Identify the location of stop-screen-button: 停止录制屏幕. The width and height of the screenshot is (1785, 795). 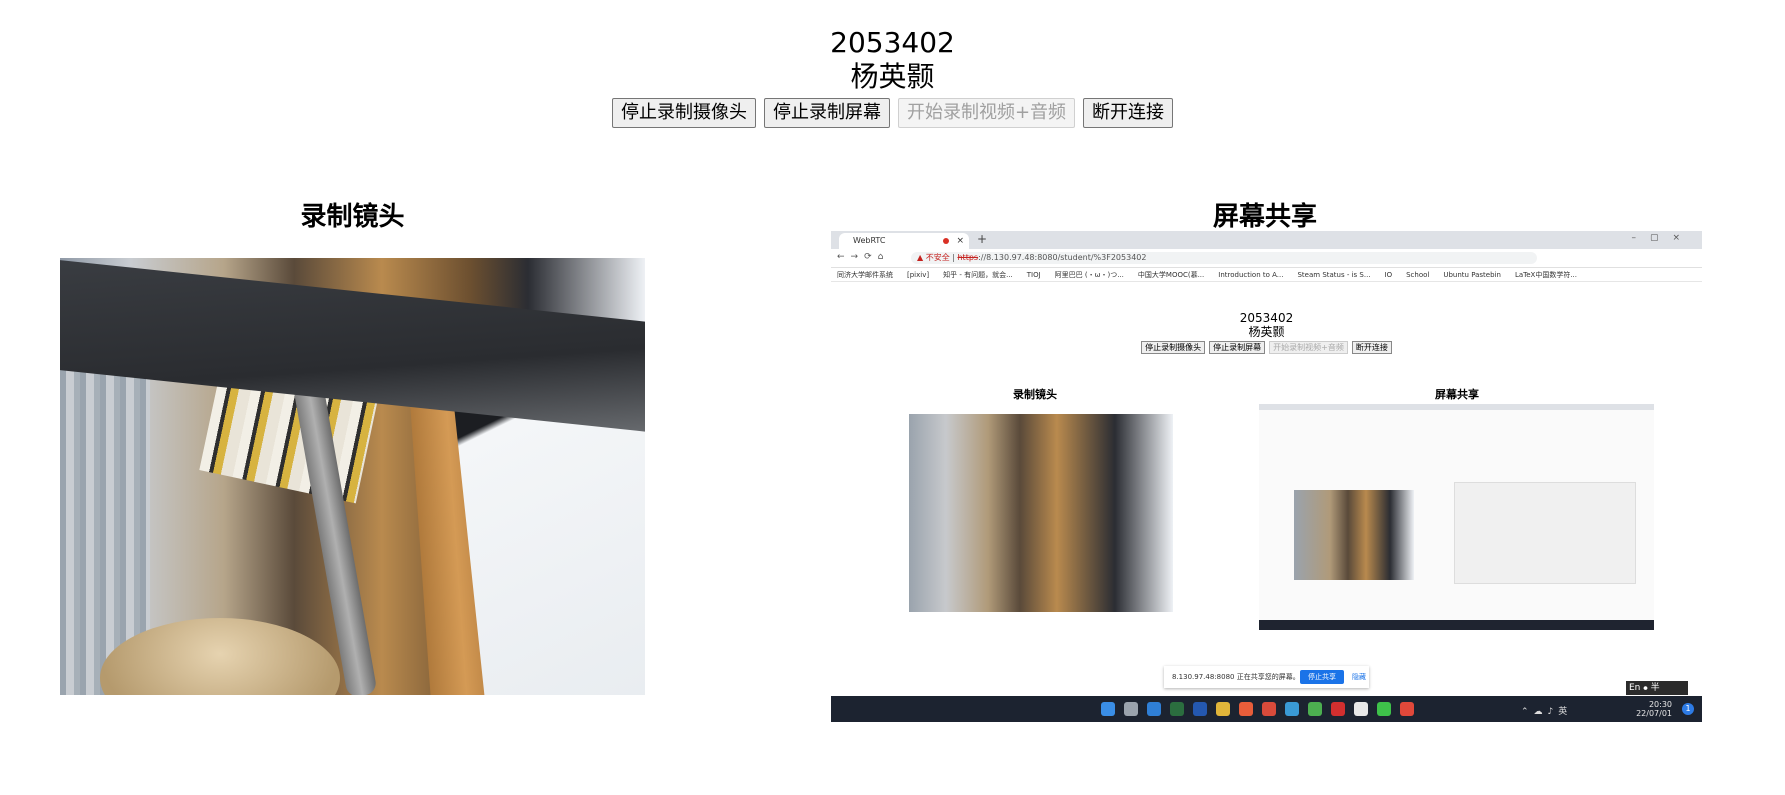
(826, 113).